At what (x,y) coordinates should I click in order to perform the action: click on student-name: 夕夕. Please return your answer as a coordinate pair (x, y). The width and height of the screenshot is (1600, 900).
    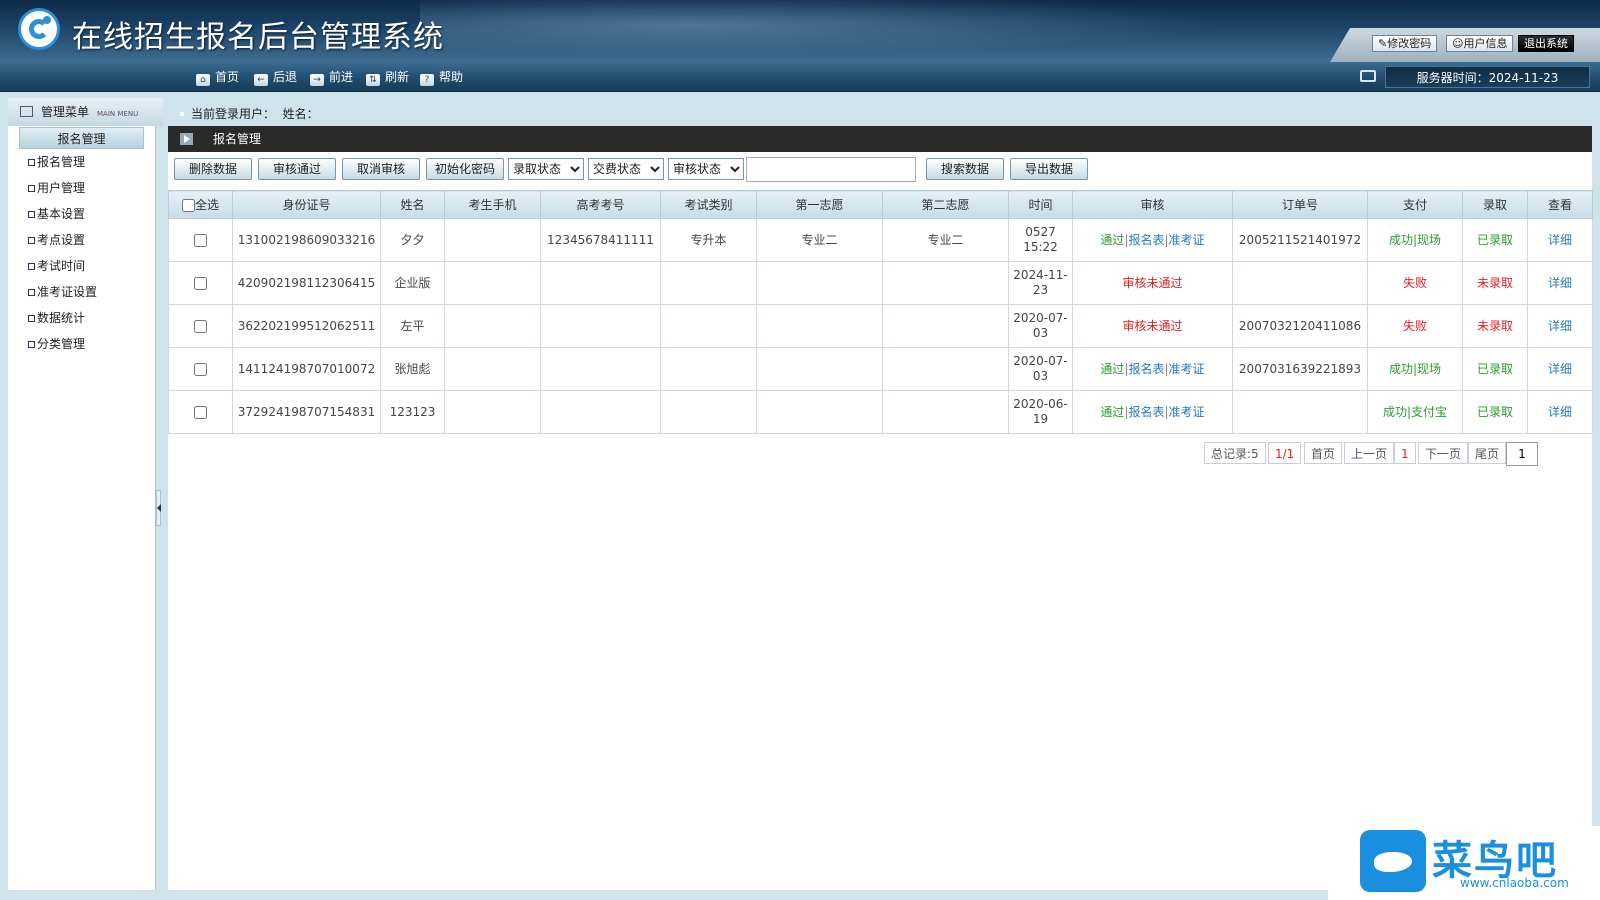
    Looking at the image, I should click on (412, 240).